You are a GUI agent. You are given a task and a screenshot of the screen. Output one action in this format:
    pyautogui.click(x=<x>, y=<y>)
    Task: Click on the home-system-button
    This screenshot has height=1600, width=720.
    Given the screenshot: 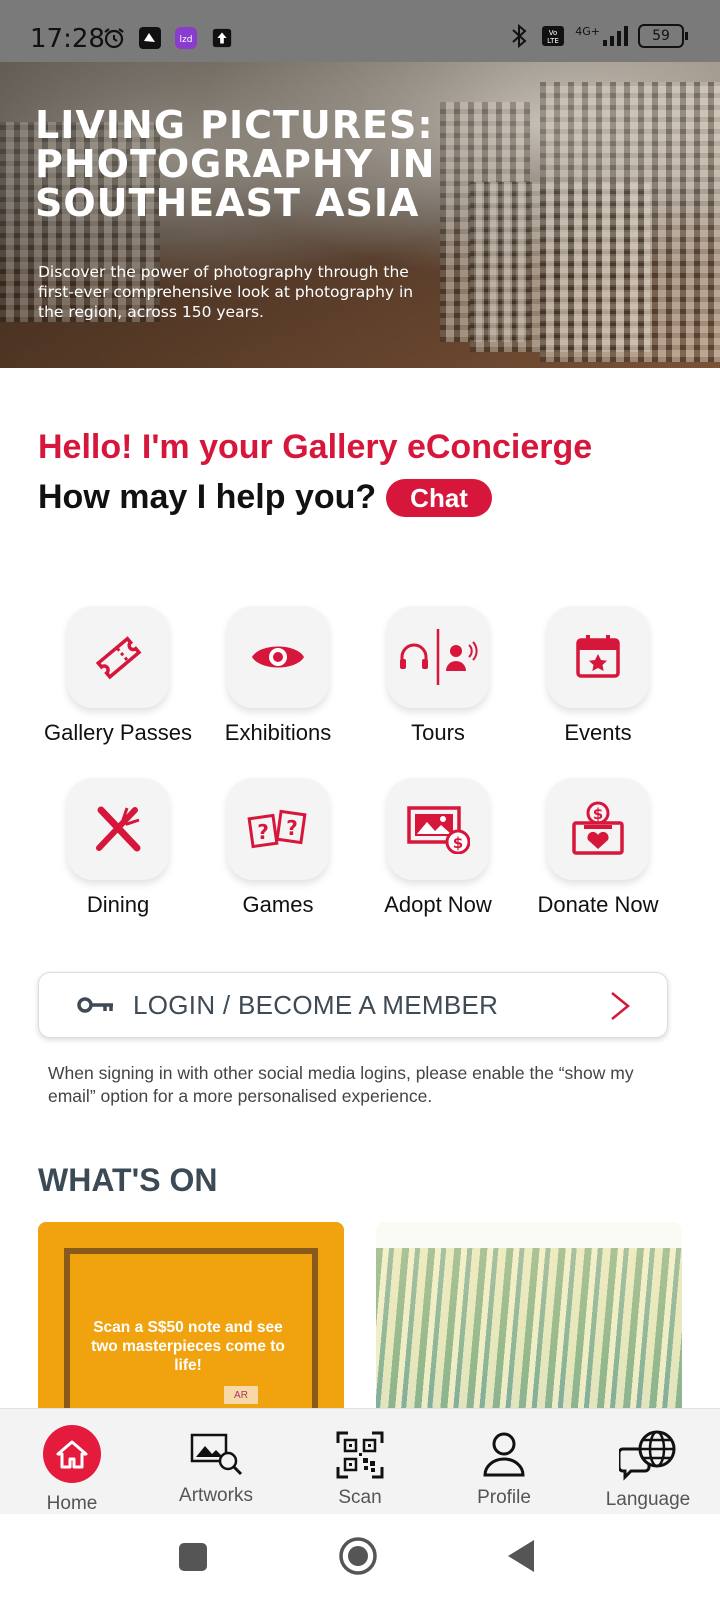 What is the action you would take?
    pyautogui.click(x=358, y=1558)
    